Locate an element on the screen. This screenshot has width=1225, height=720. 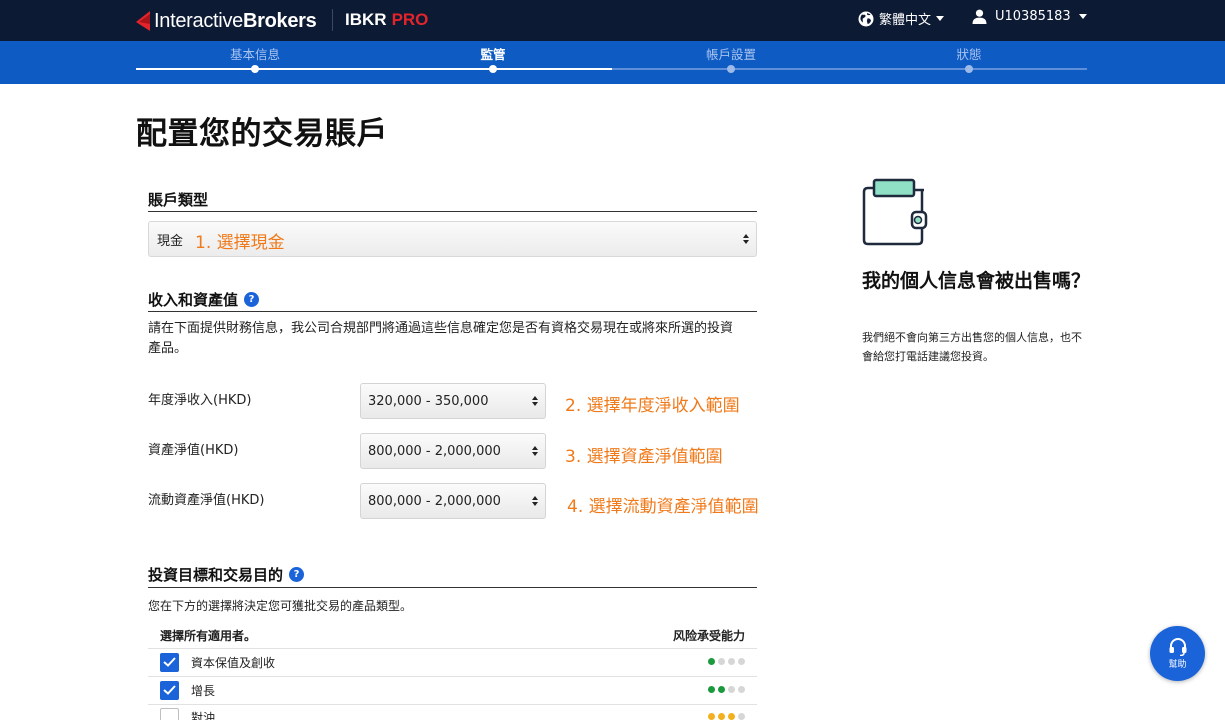
net-worth-select: 800,000 - 2,000,000 is located at coordinates (453, 451).